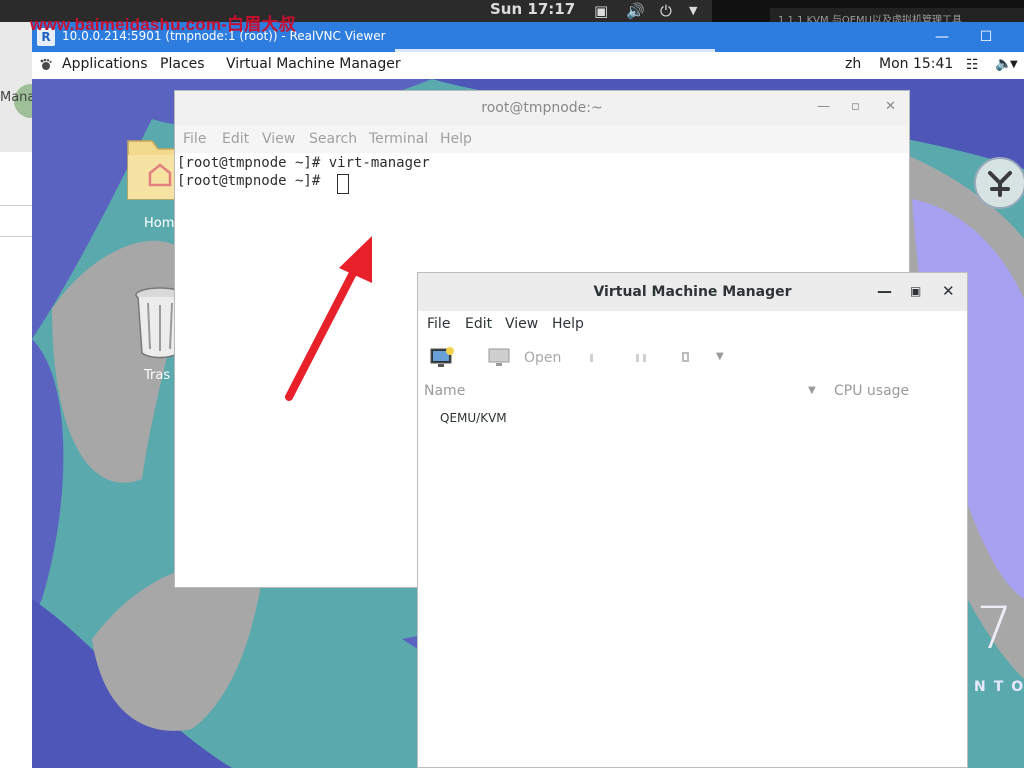  Describe the element at coordinates (692, 392) in the screenshot. I see `vm-list-header: Name ▼ CPU usage` at that location.